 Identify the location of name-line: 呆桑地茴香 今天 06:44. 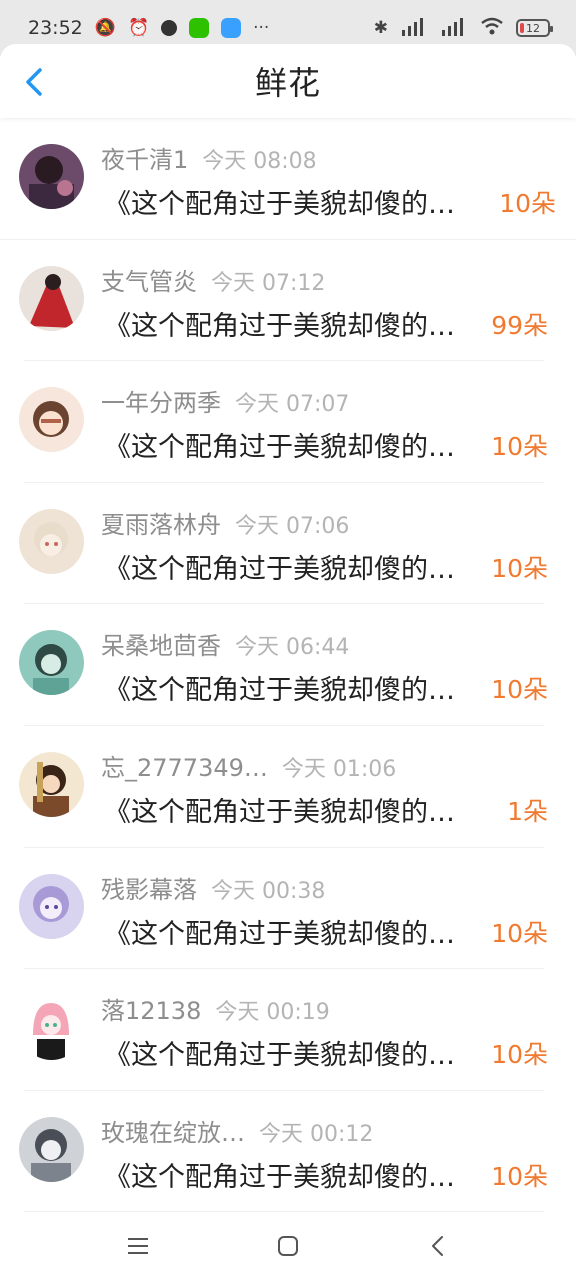
(225, 643).